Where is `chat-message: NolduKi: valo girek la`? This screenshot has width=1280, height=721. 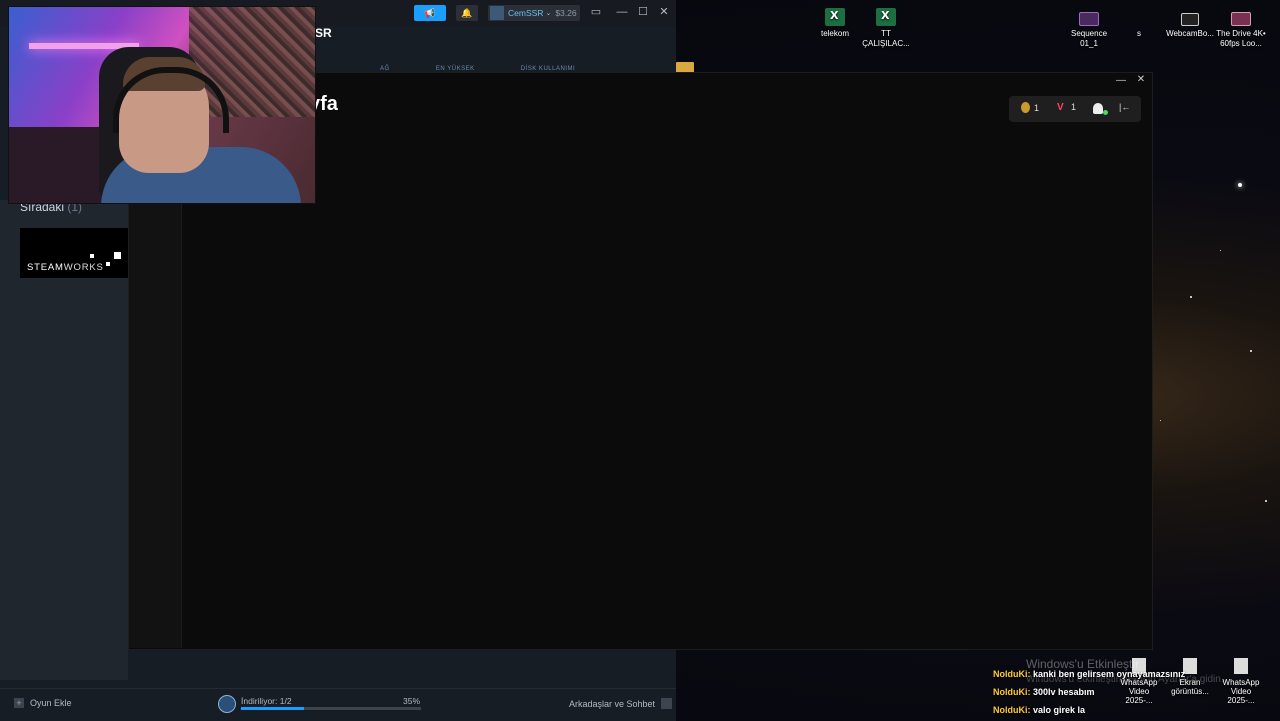
chat-message: NolduKi: valo girek la is located at coordinates (1039, 710).